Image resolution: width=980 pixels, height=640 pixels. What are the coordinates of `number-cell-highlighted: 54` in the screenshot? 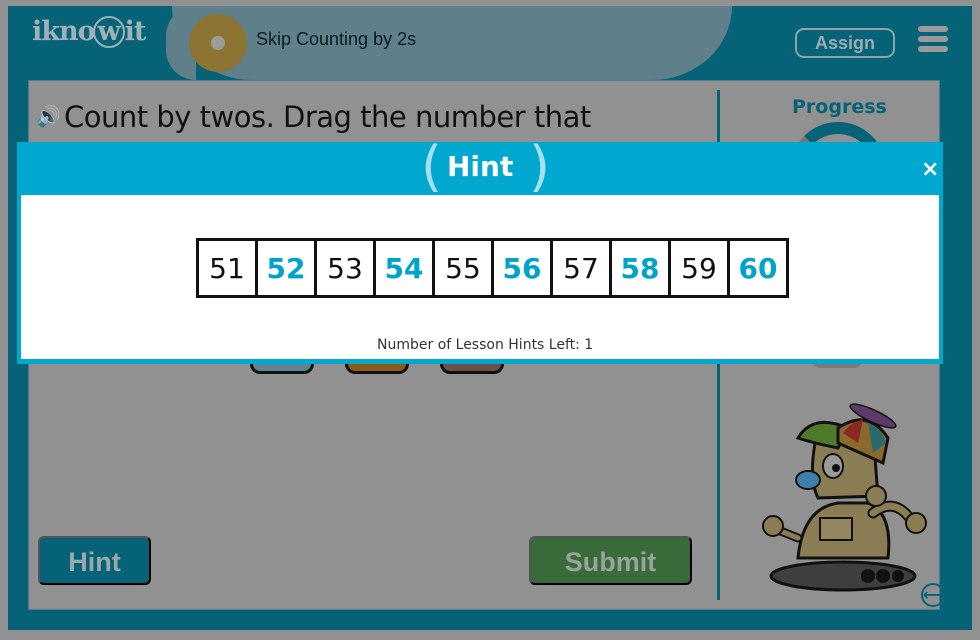 It's located at (404, 268).